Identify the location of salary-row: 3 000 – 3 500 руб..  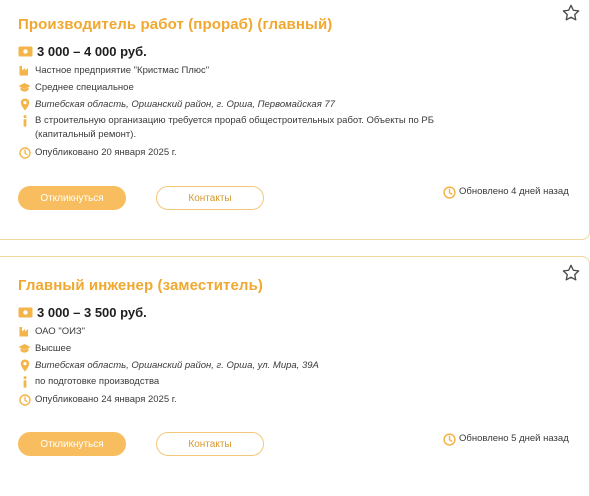
(82, 312).